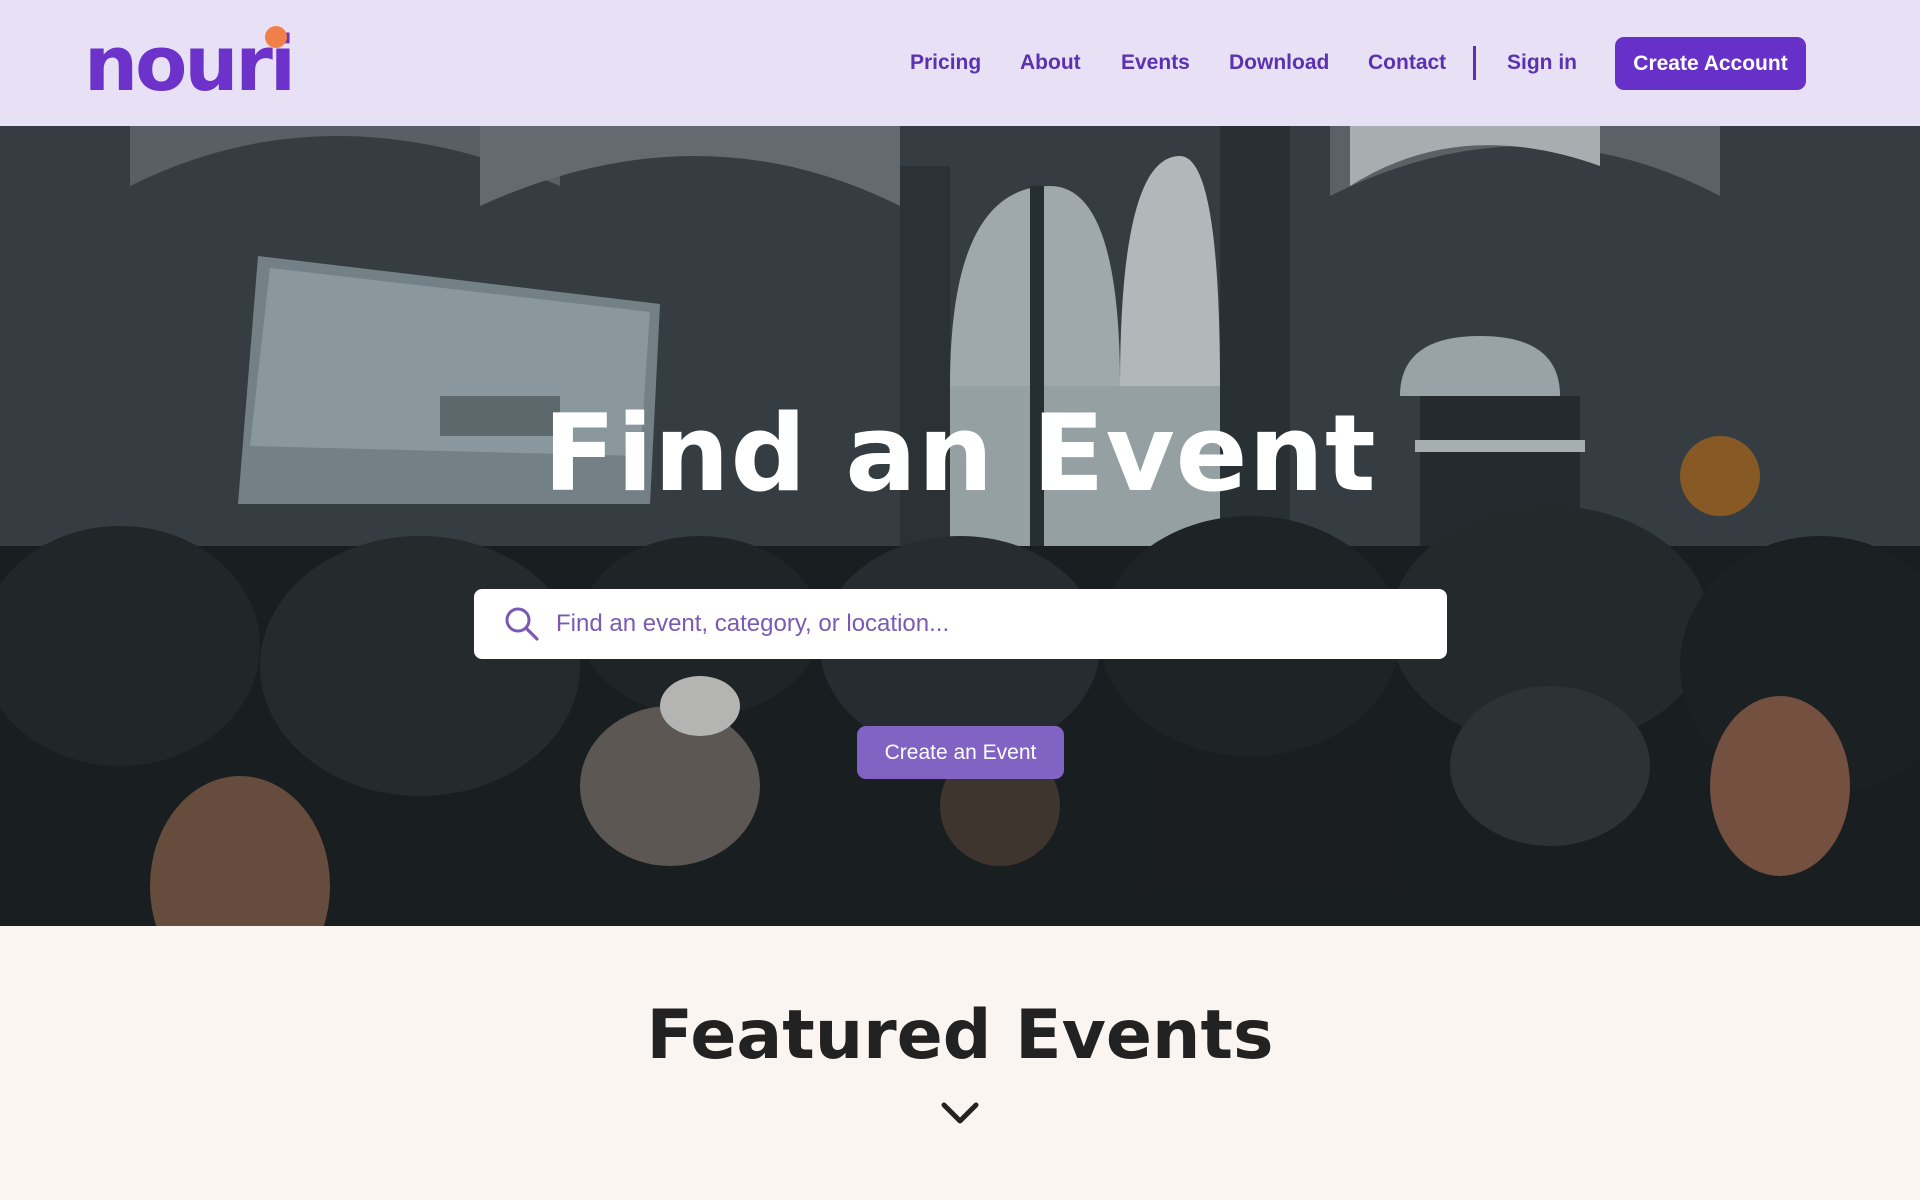 Image resolution: width=1920 pixels, height=1200 pixels. I want to click on hero-title: Find an Event, so click(960, 453).